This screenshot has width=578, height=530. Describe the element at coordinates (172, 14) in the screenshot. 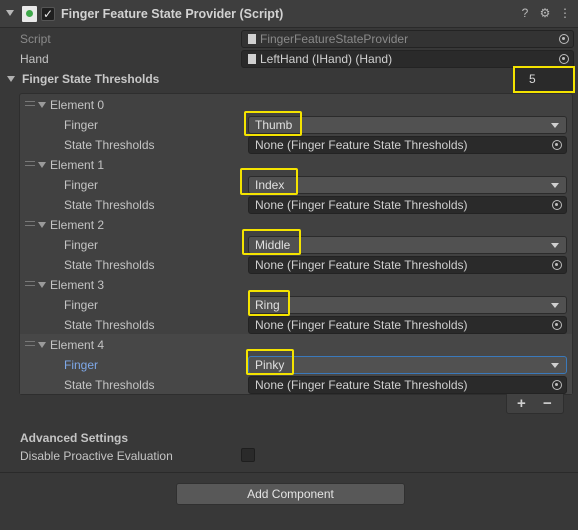

I see `component-title: Finger Feature State Provider (Script)` at that location.